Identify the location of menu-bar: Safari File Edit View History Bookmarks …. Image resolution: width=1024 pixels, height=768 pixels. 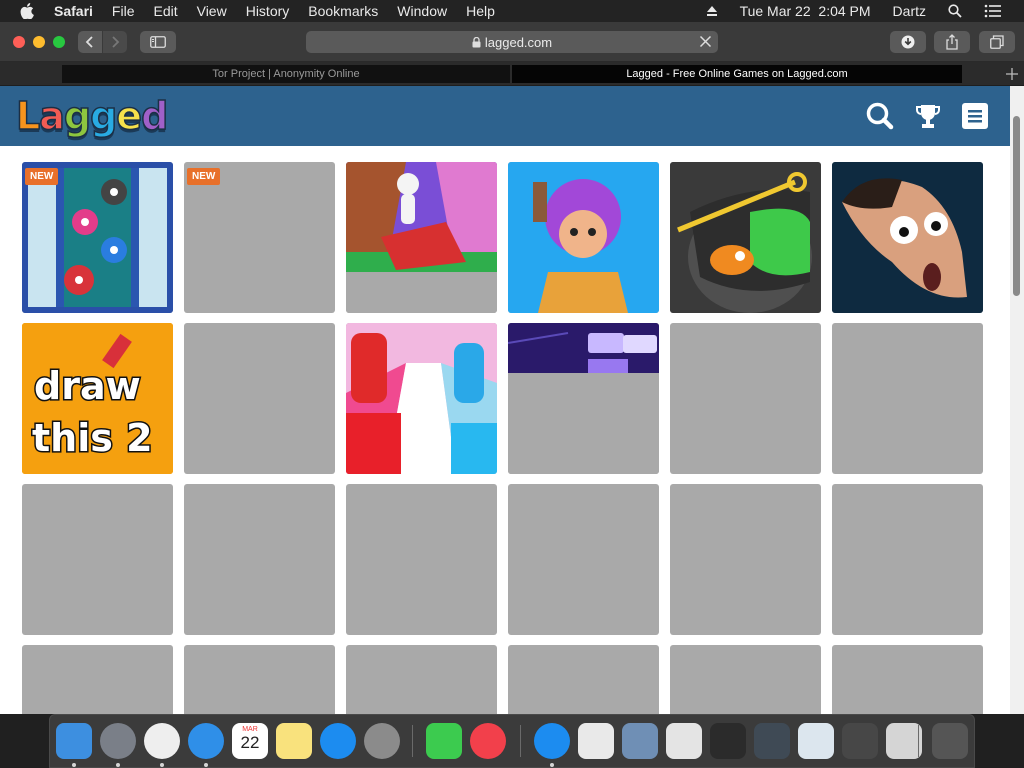
(512, 11).